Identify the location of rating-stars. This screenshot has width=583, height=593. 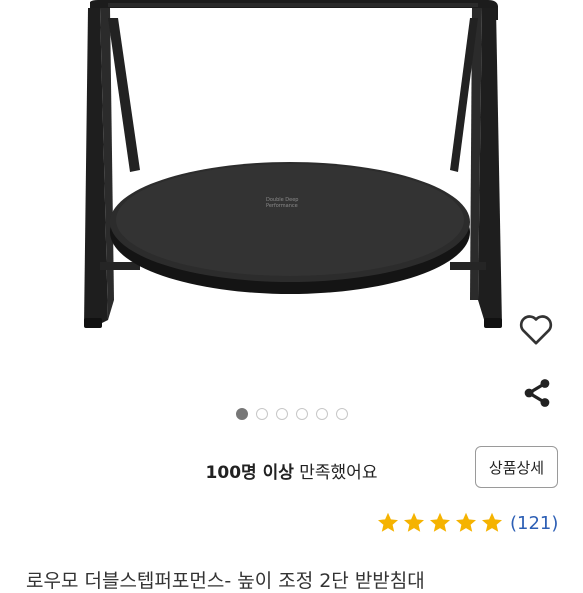
(440, 523).